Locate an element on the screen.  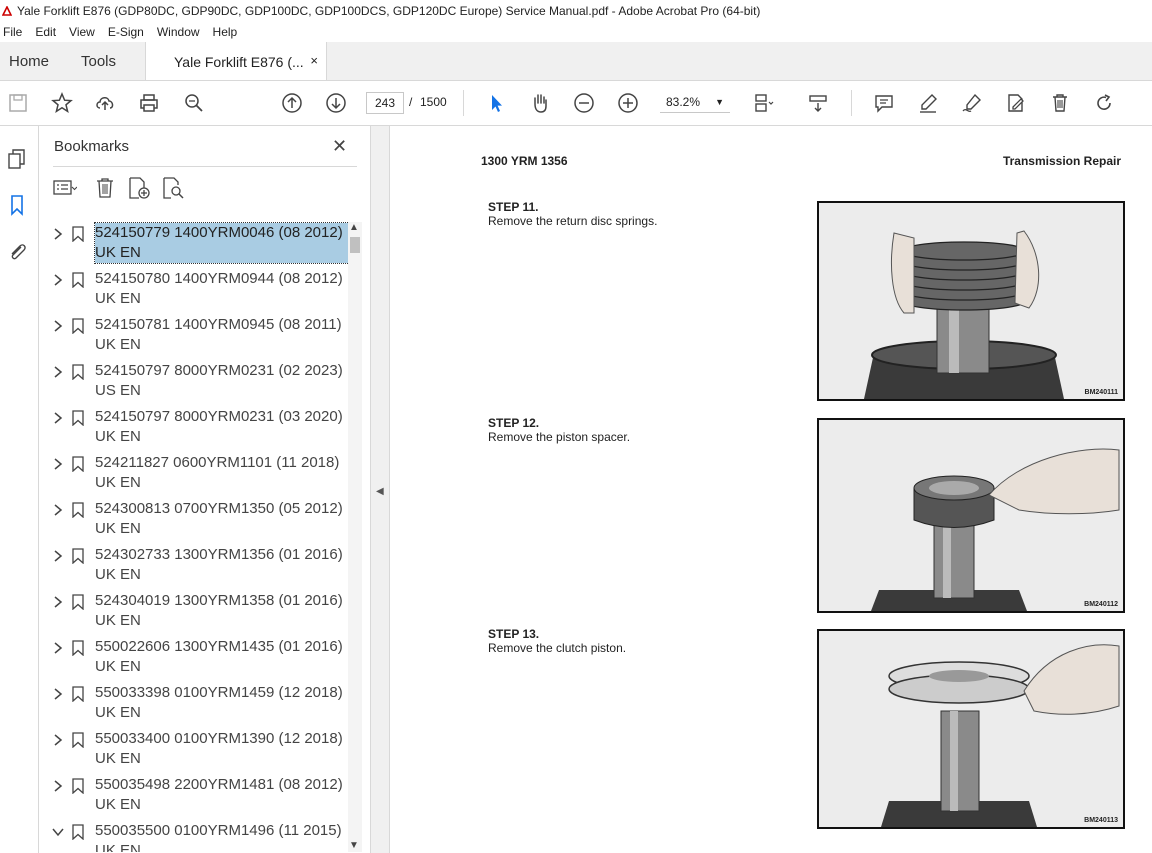
close-panel-icon: ✕ is located at coordinates (339, 146).